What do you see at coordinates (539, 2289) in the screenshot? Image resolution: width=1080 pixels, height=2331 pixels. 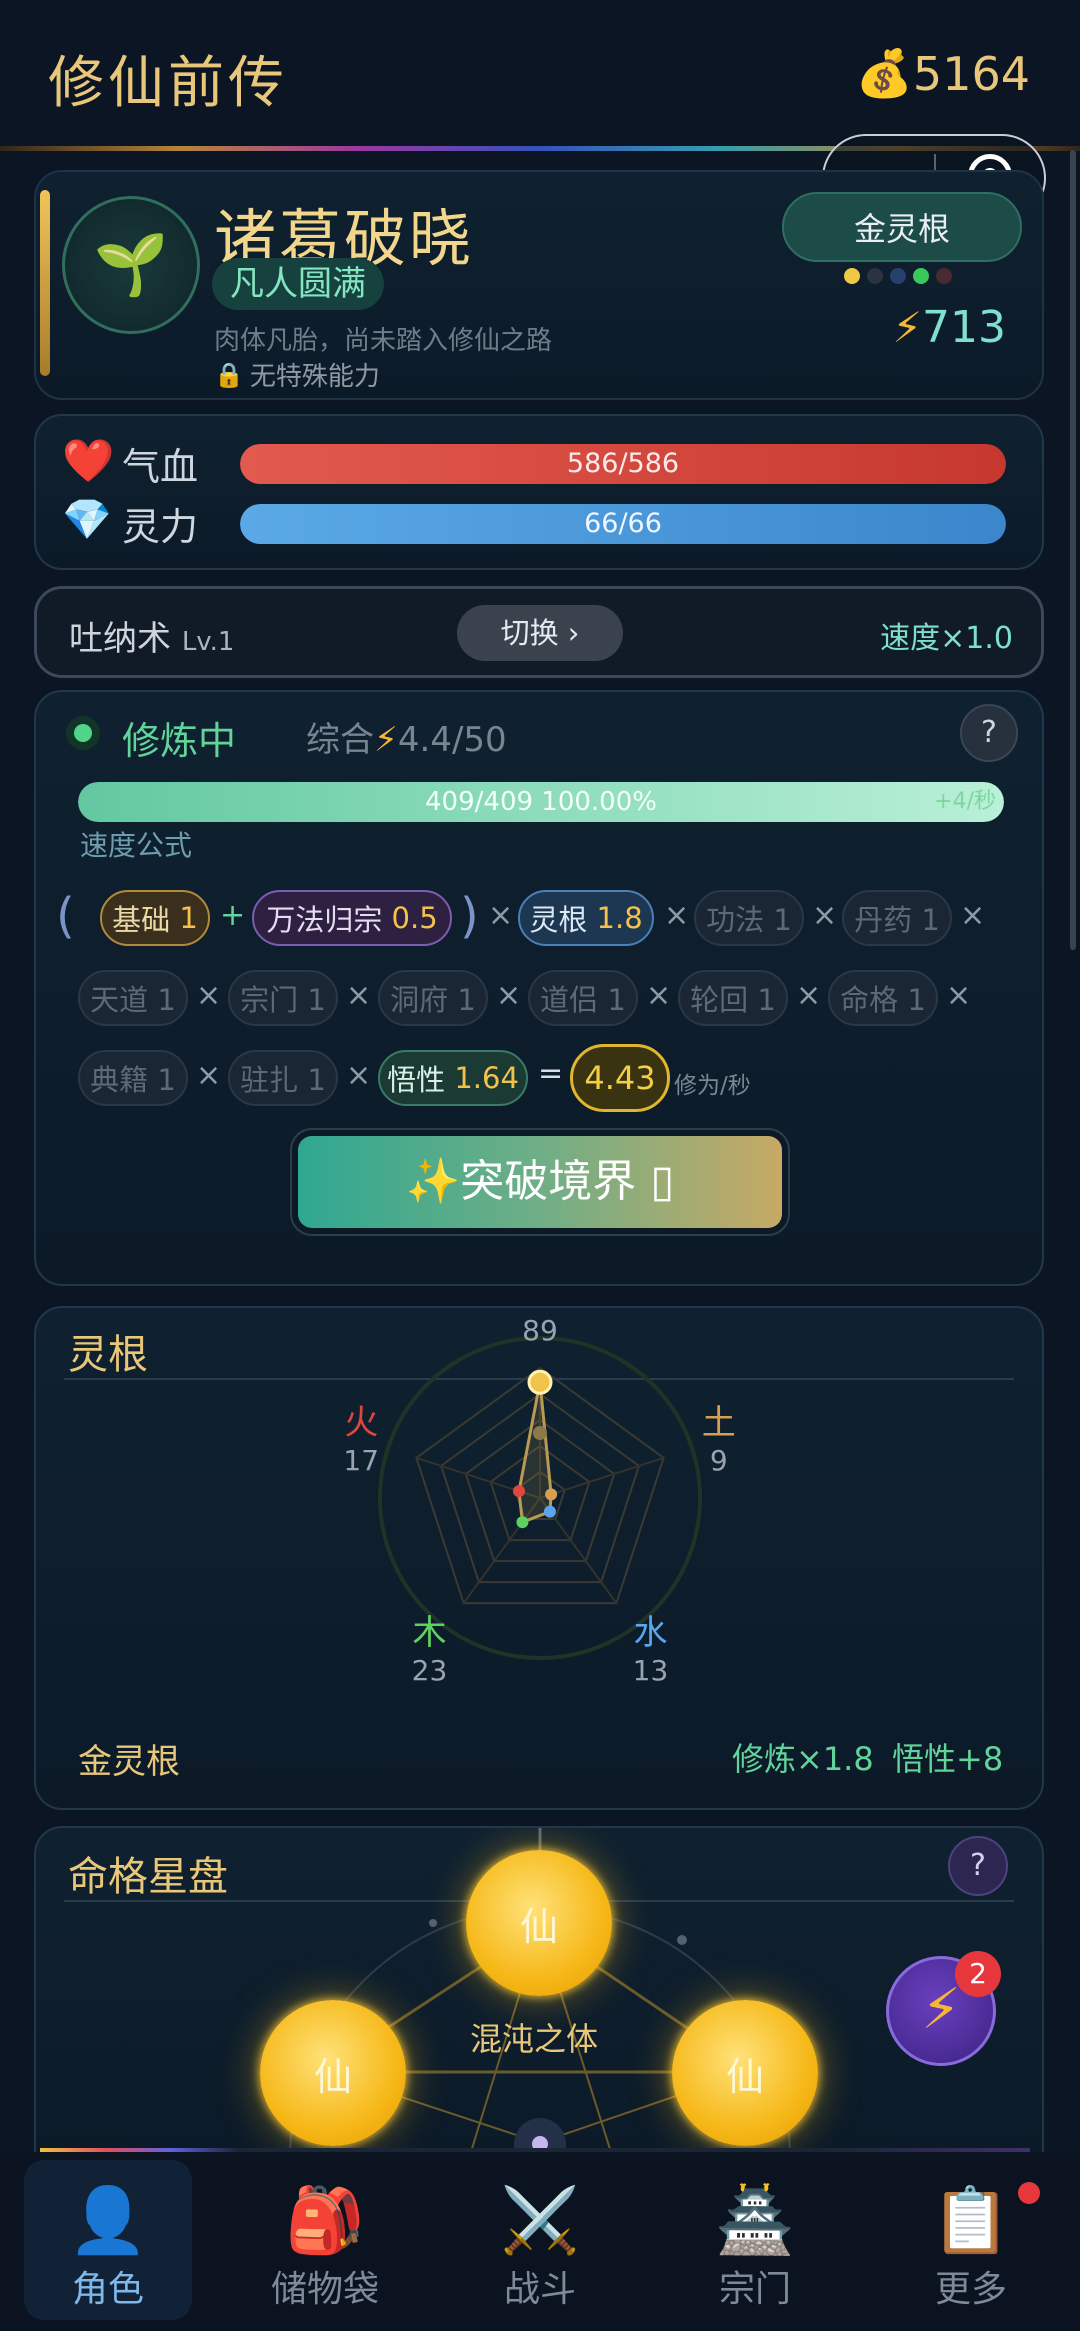 I see `nav-label: 战斗` at bounding box center [539, 2289].